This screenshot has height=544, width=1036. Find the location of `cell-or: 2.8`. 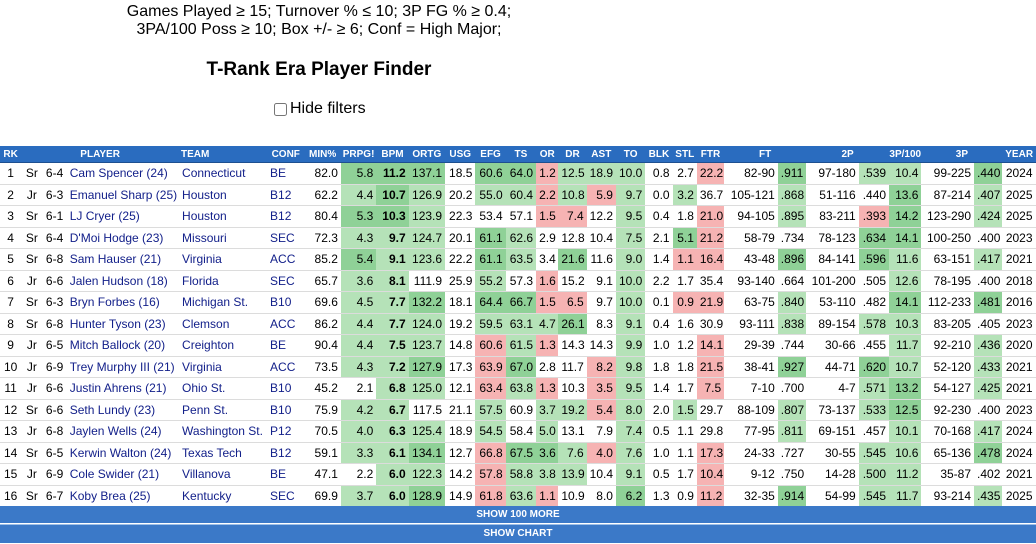

cell-or: 2.8 is located at coordinates (547, 367).